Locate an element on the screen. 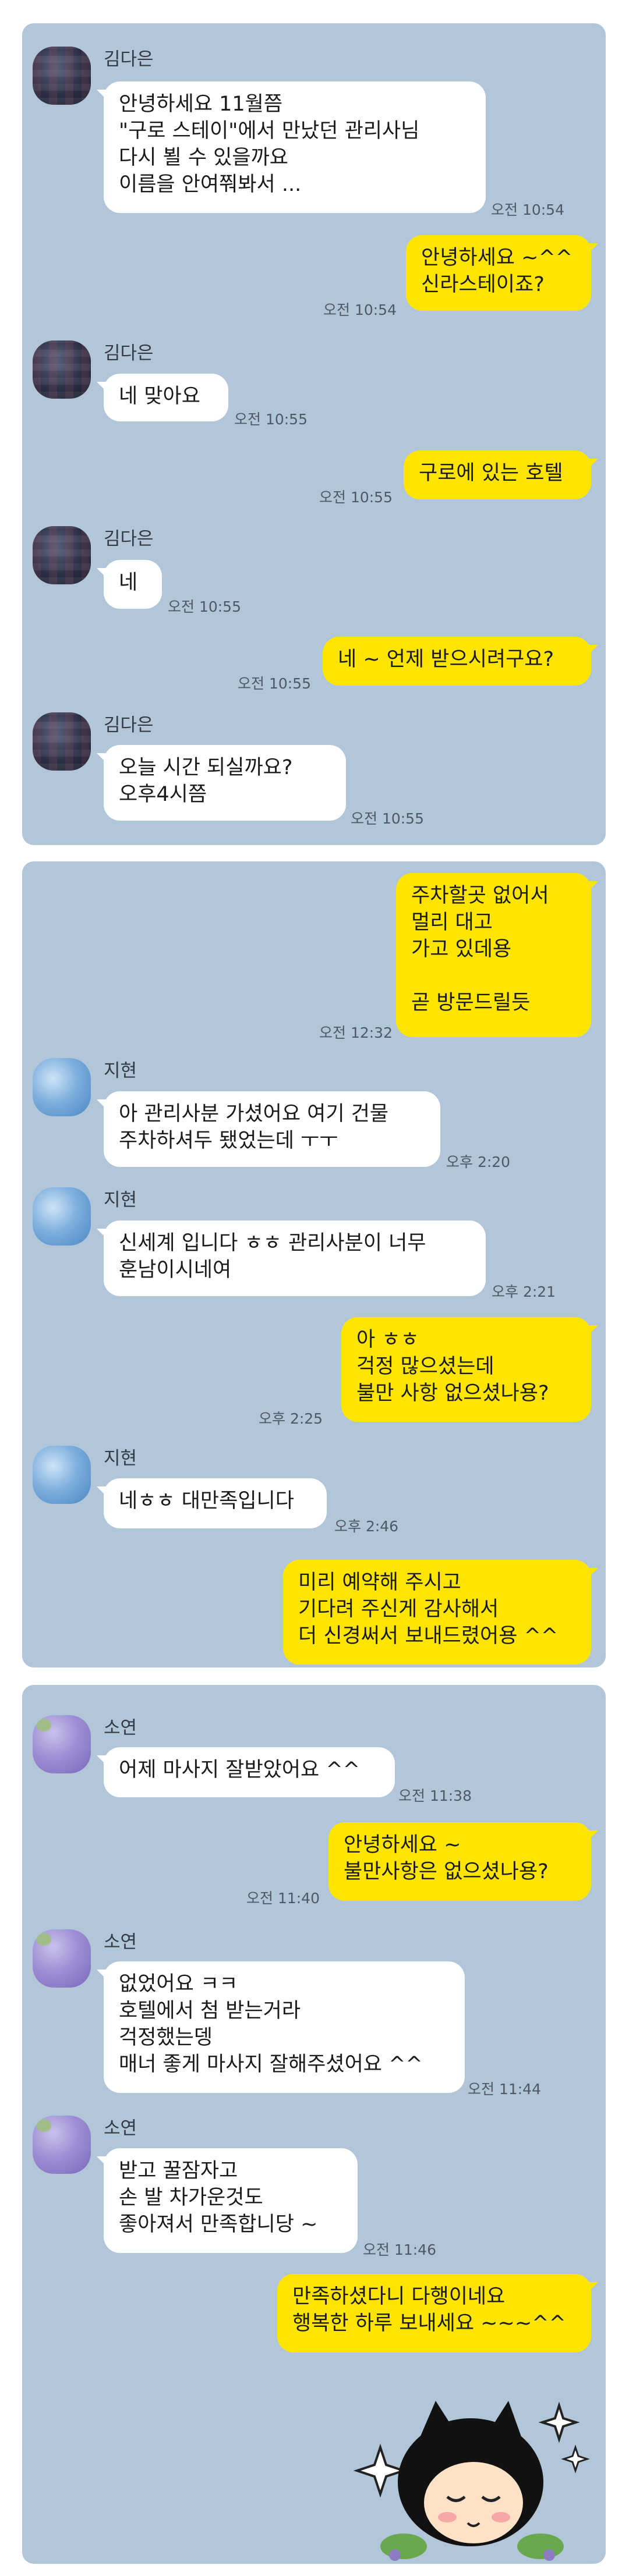  message-time: 오후 2:25 is located at coordinates (291, 1419).